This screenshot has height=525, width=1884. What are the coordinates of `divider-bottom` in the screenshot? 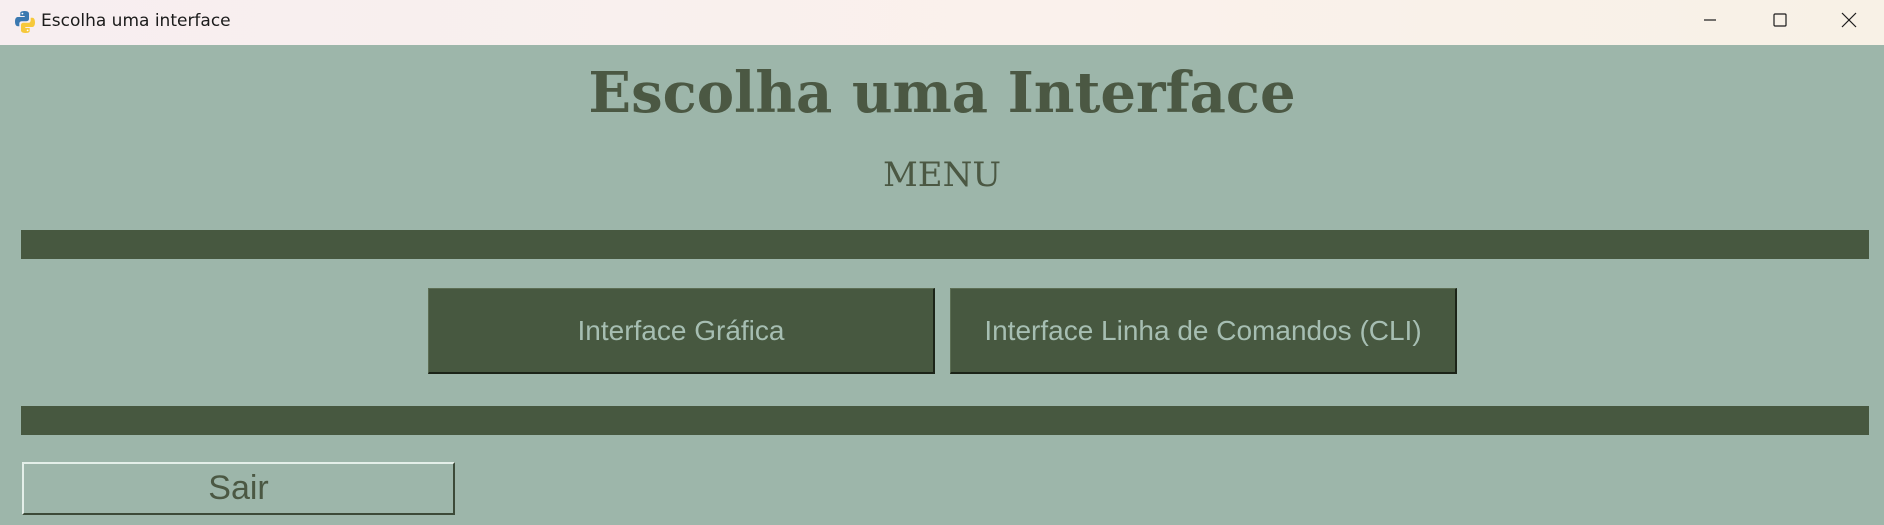 It's located at (945, 420).